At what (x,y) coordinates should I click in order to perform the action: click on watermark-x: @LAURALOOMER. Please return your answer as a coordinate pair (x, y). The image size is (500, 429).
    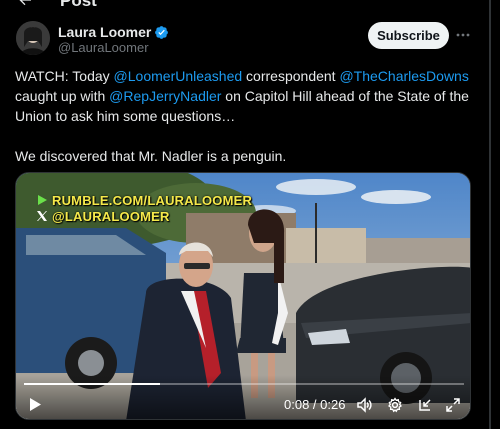
    Looking at the image, I should click on (103, 216).